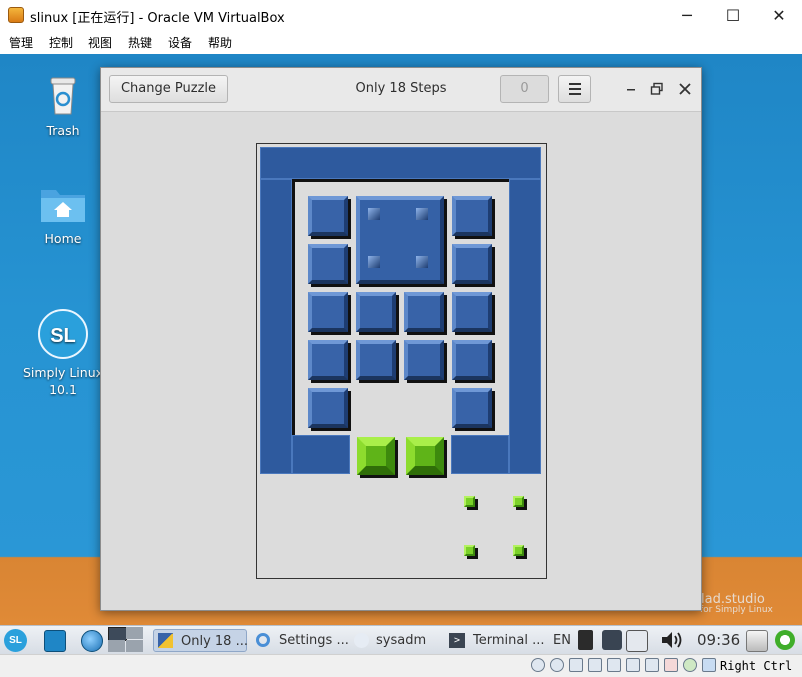  What do you see at coordinates (687, 15) in the screenshot?
I see `minimize-button: ─` at bounding box center [687, 15].